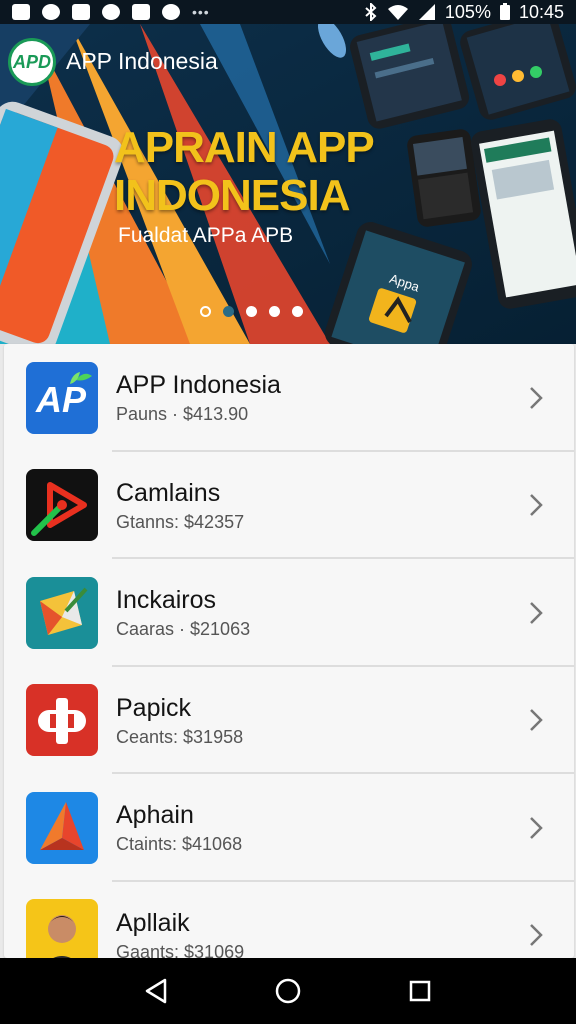  I want to click on app-subtitle: Ceants: $31958, so click(180, 736).